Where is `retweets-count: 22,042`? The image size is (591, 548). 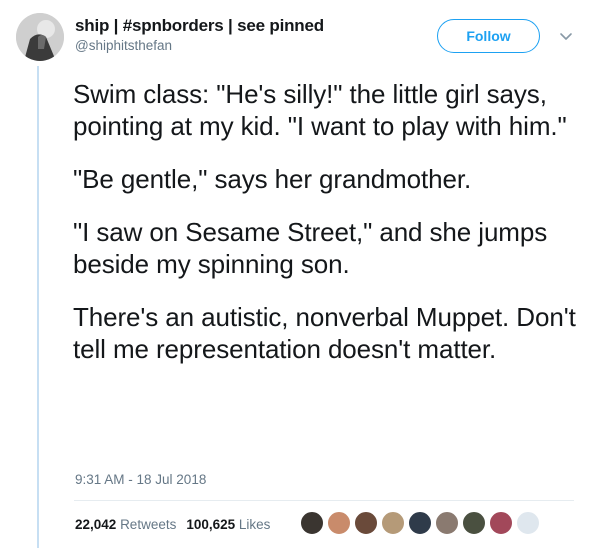 retweets-count: 22,042 is located at coordinates (96, 524).